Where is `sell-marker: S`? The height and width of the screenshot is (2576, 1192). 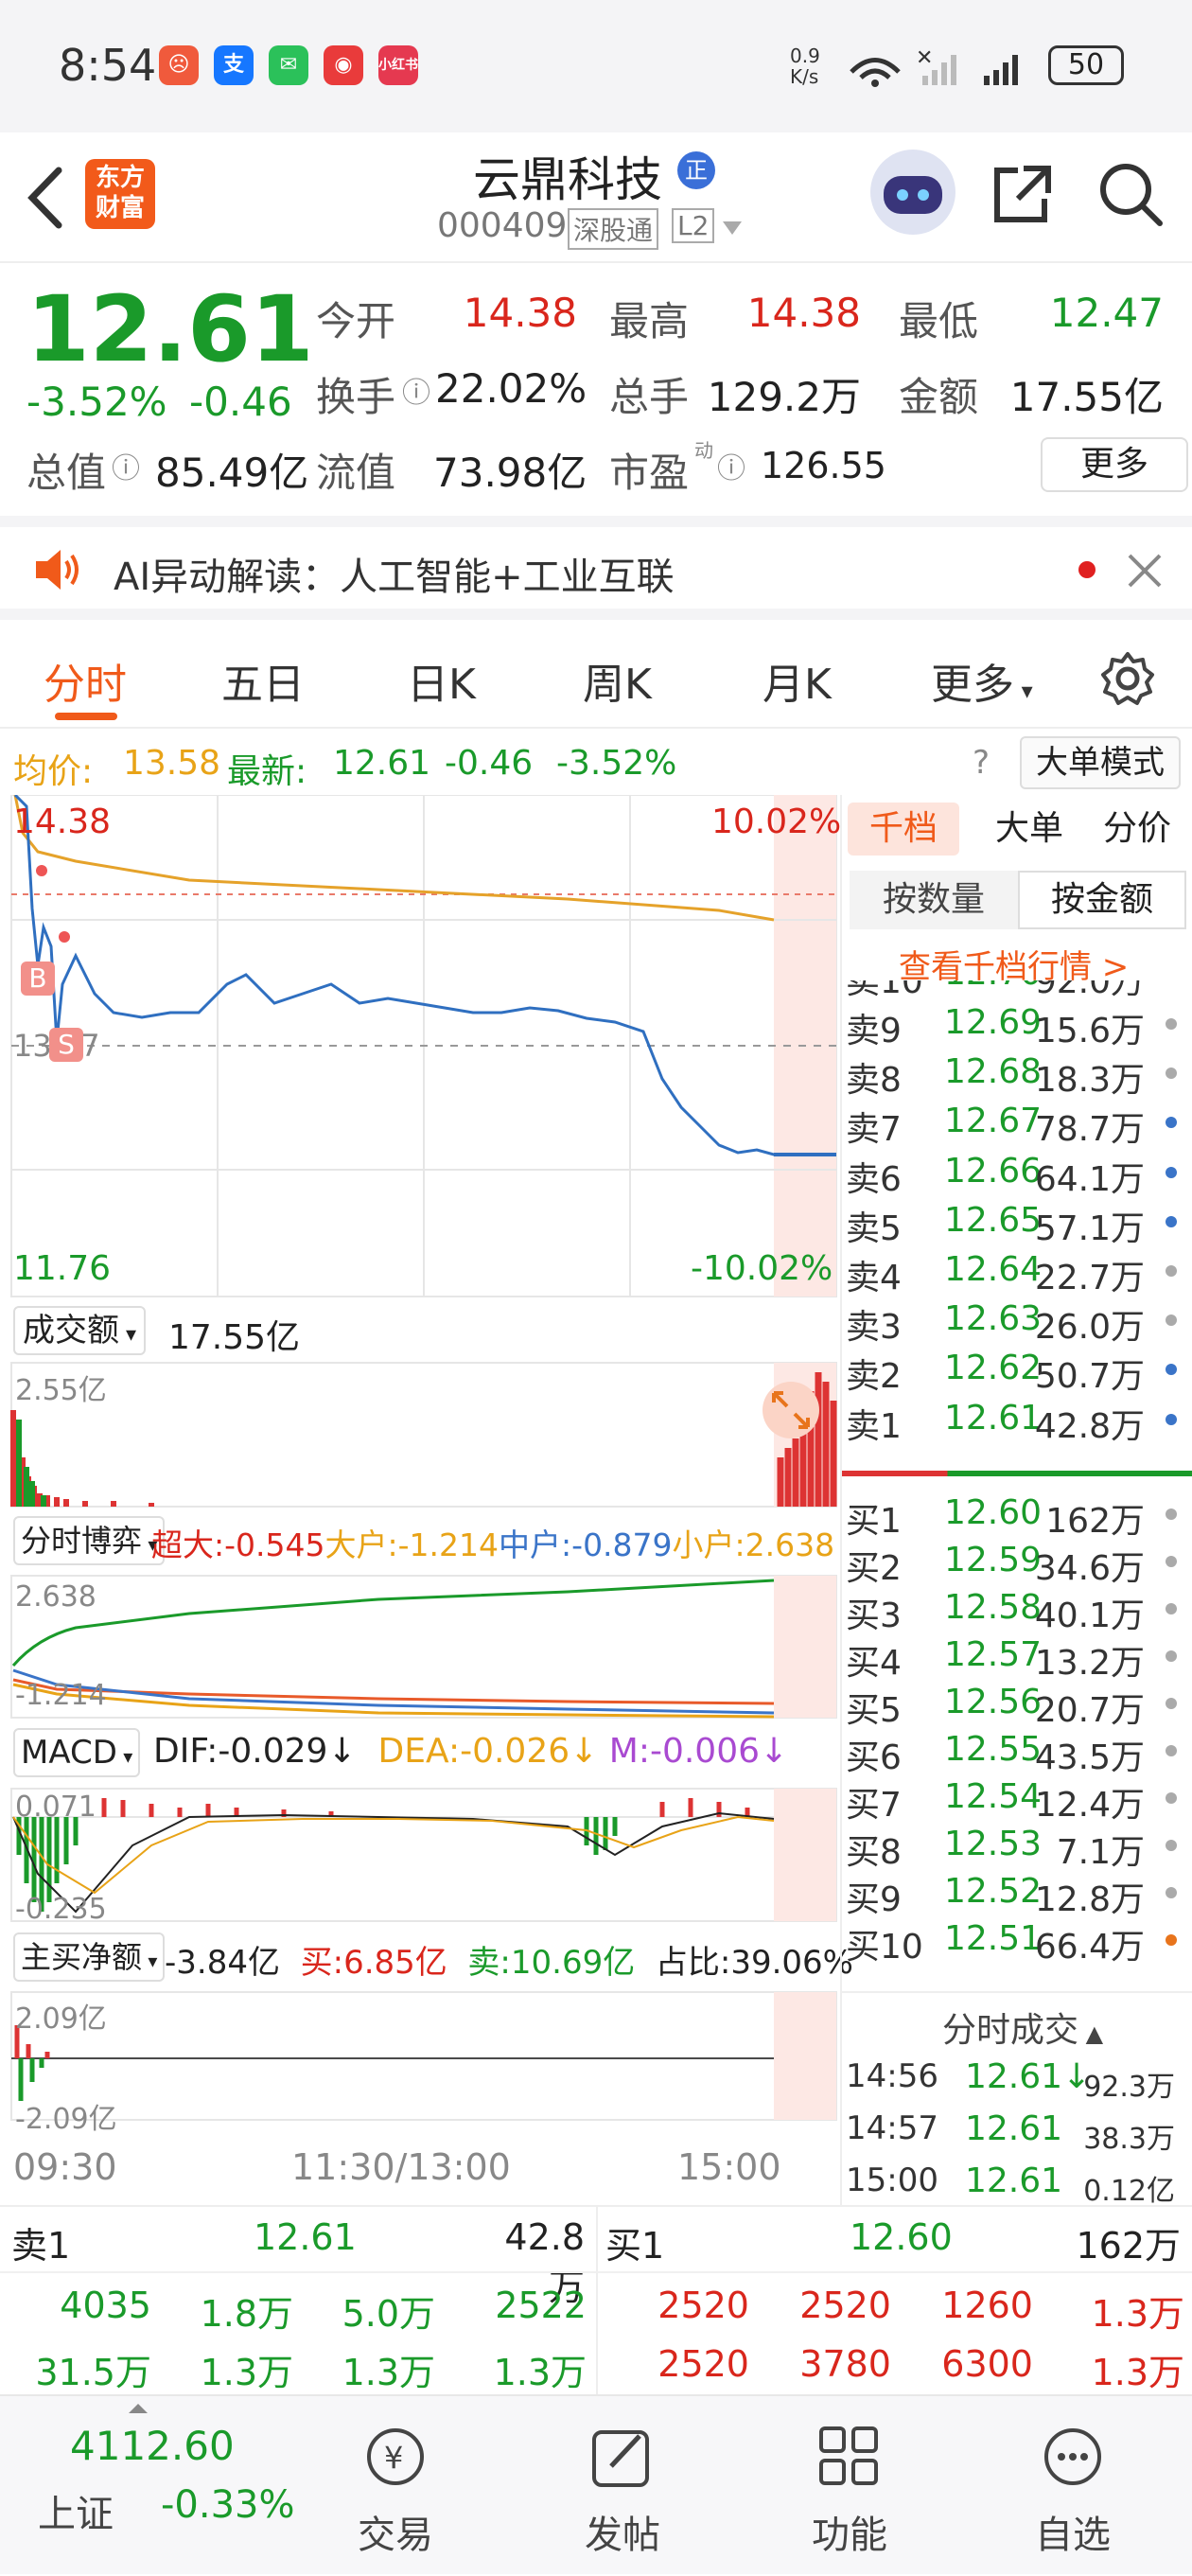 sell-marker: S is located at coordinates (66, 1045).